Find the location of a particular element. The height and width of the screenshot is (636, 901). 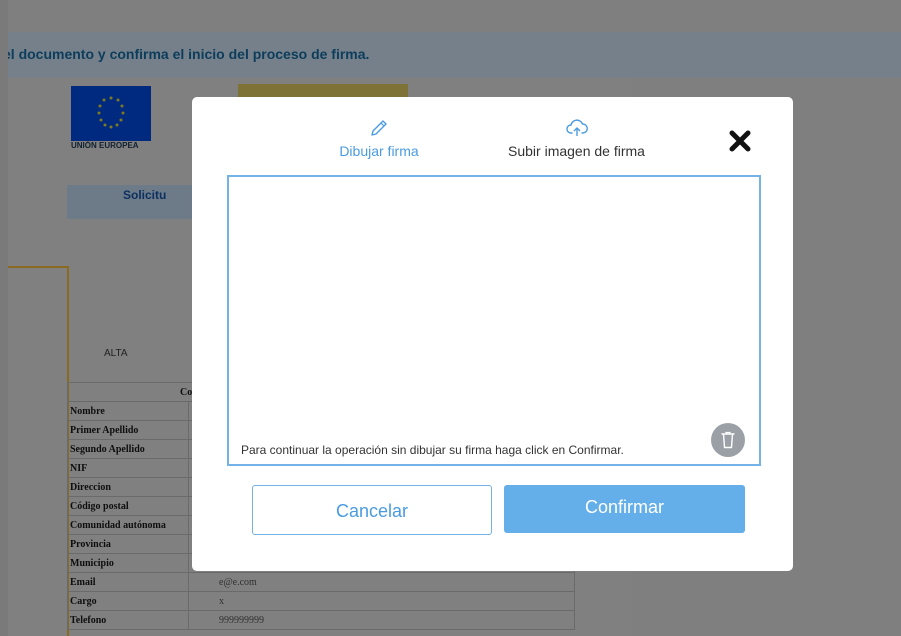

row-label: Provincia is located at coordinates (128, 544).